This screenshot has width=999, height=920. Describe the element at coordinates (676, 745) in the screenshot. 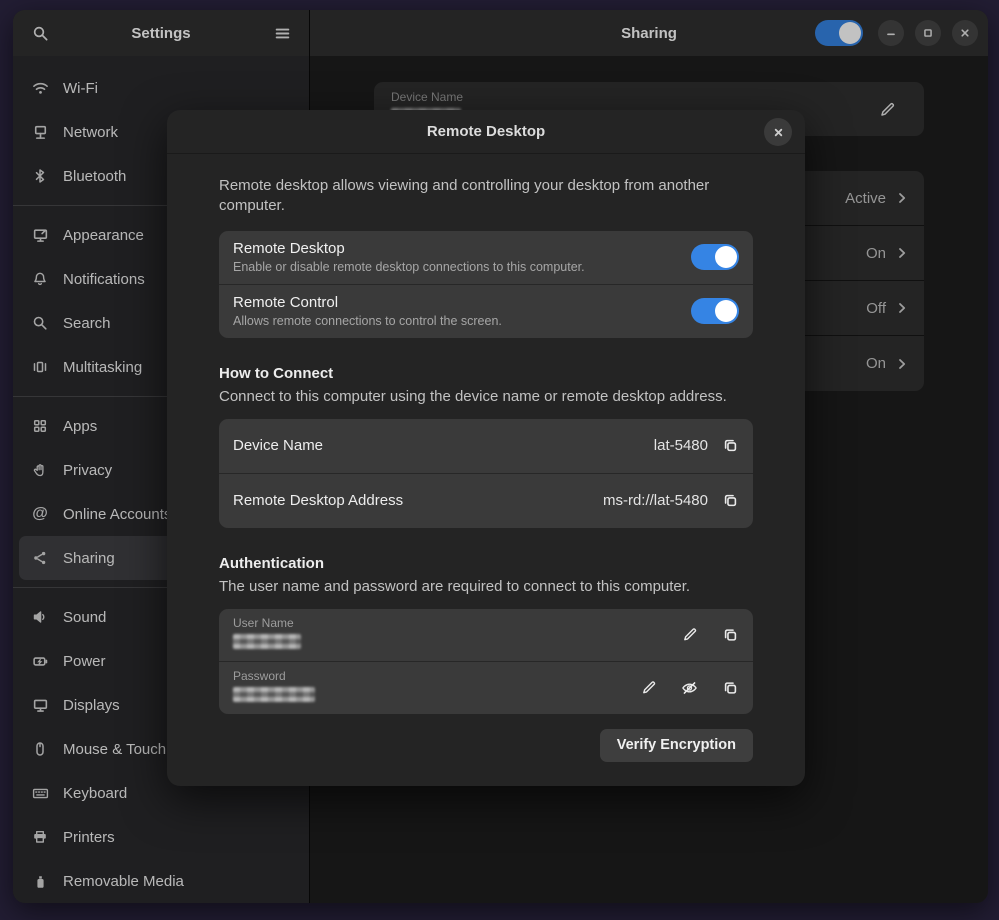

I see `verify-encryption-button: Verify Encryption` at that location.